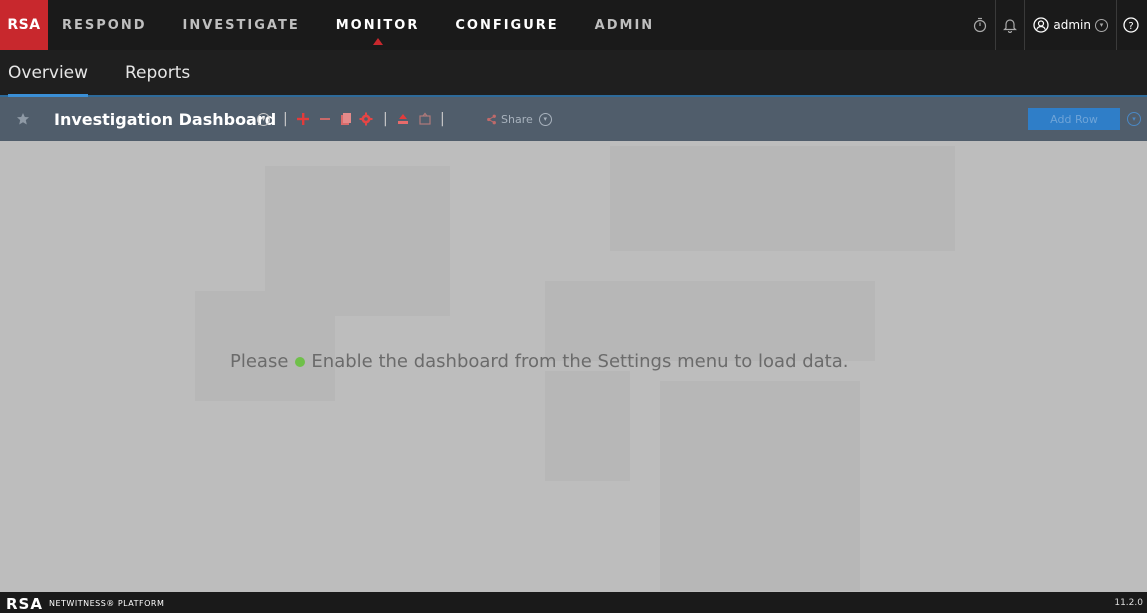 This screenshot has height=613, width=1147. I want to click on stopwatch-icon, so click(980, 25).